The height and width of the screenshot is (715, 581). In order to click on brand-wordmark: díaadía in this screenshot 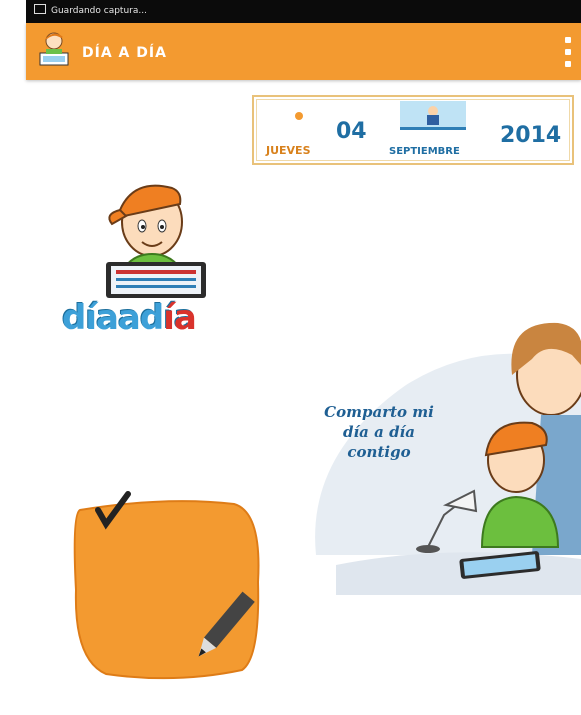, I will do `click(129, 318)`.